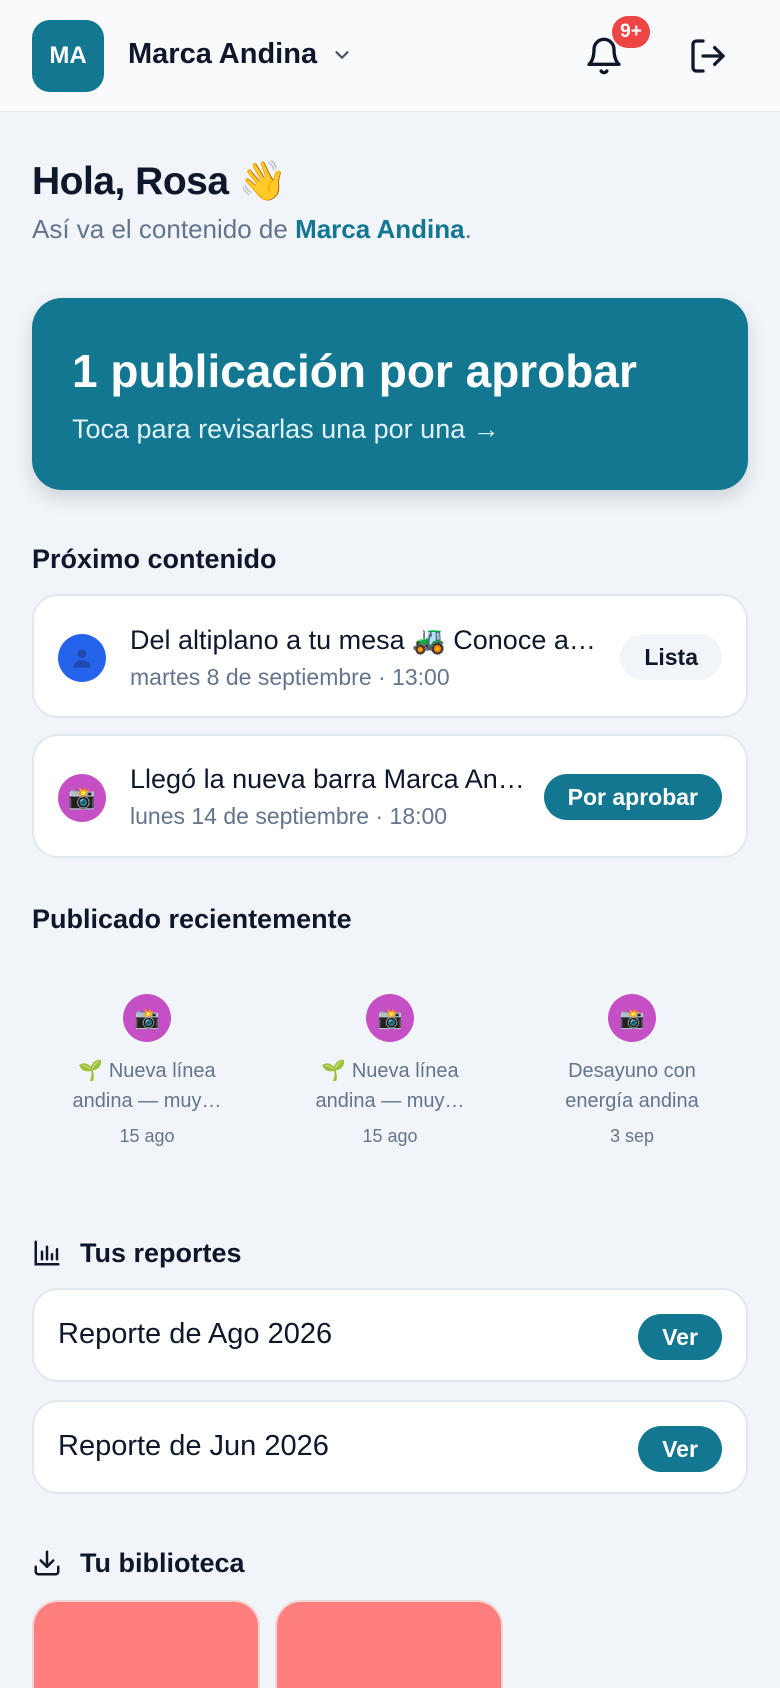  Describe the element at coordinates (223, 54) in the screenshot. I see `brand-name: Marca Andina` at that location.